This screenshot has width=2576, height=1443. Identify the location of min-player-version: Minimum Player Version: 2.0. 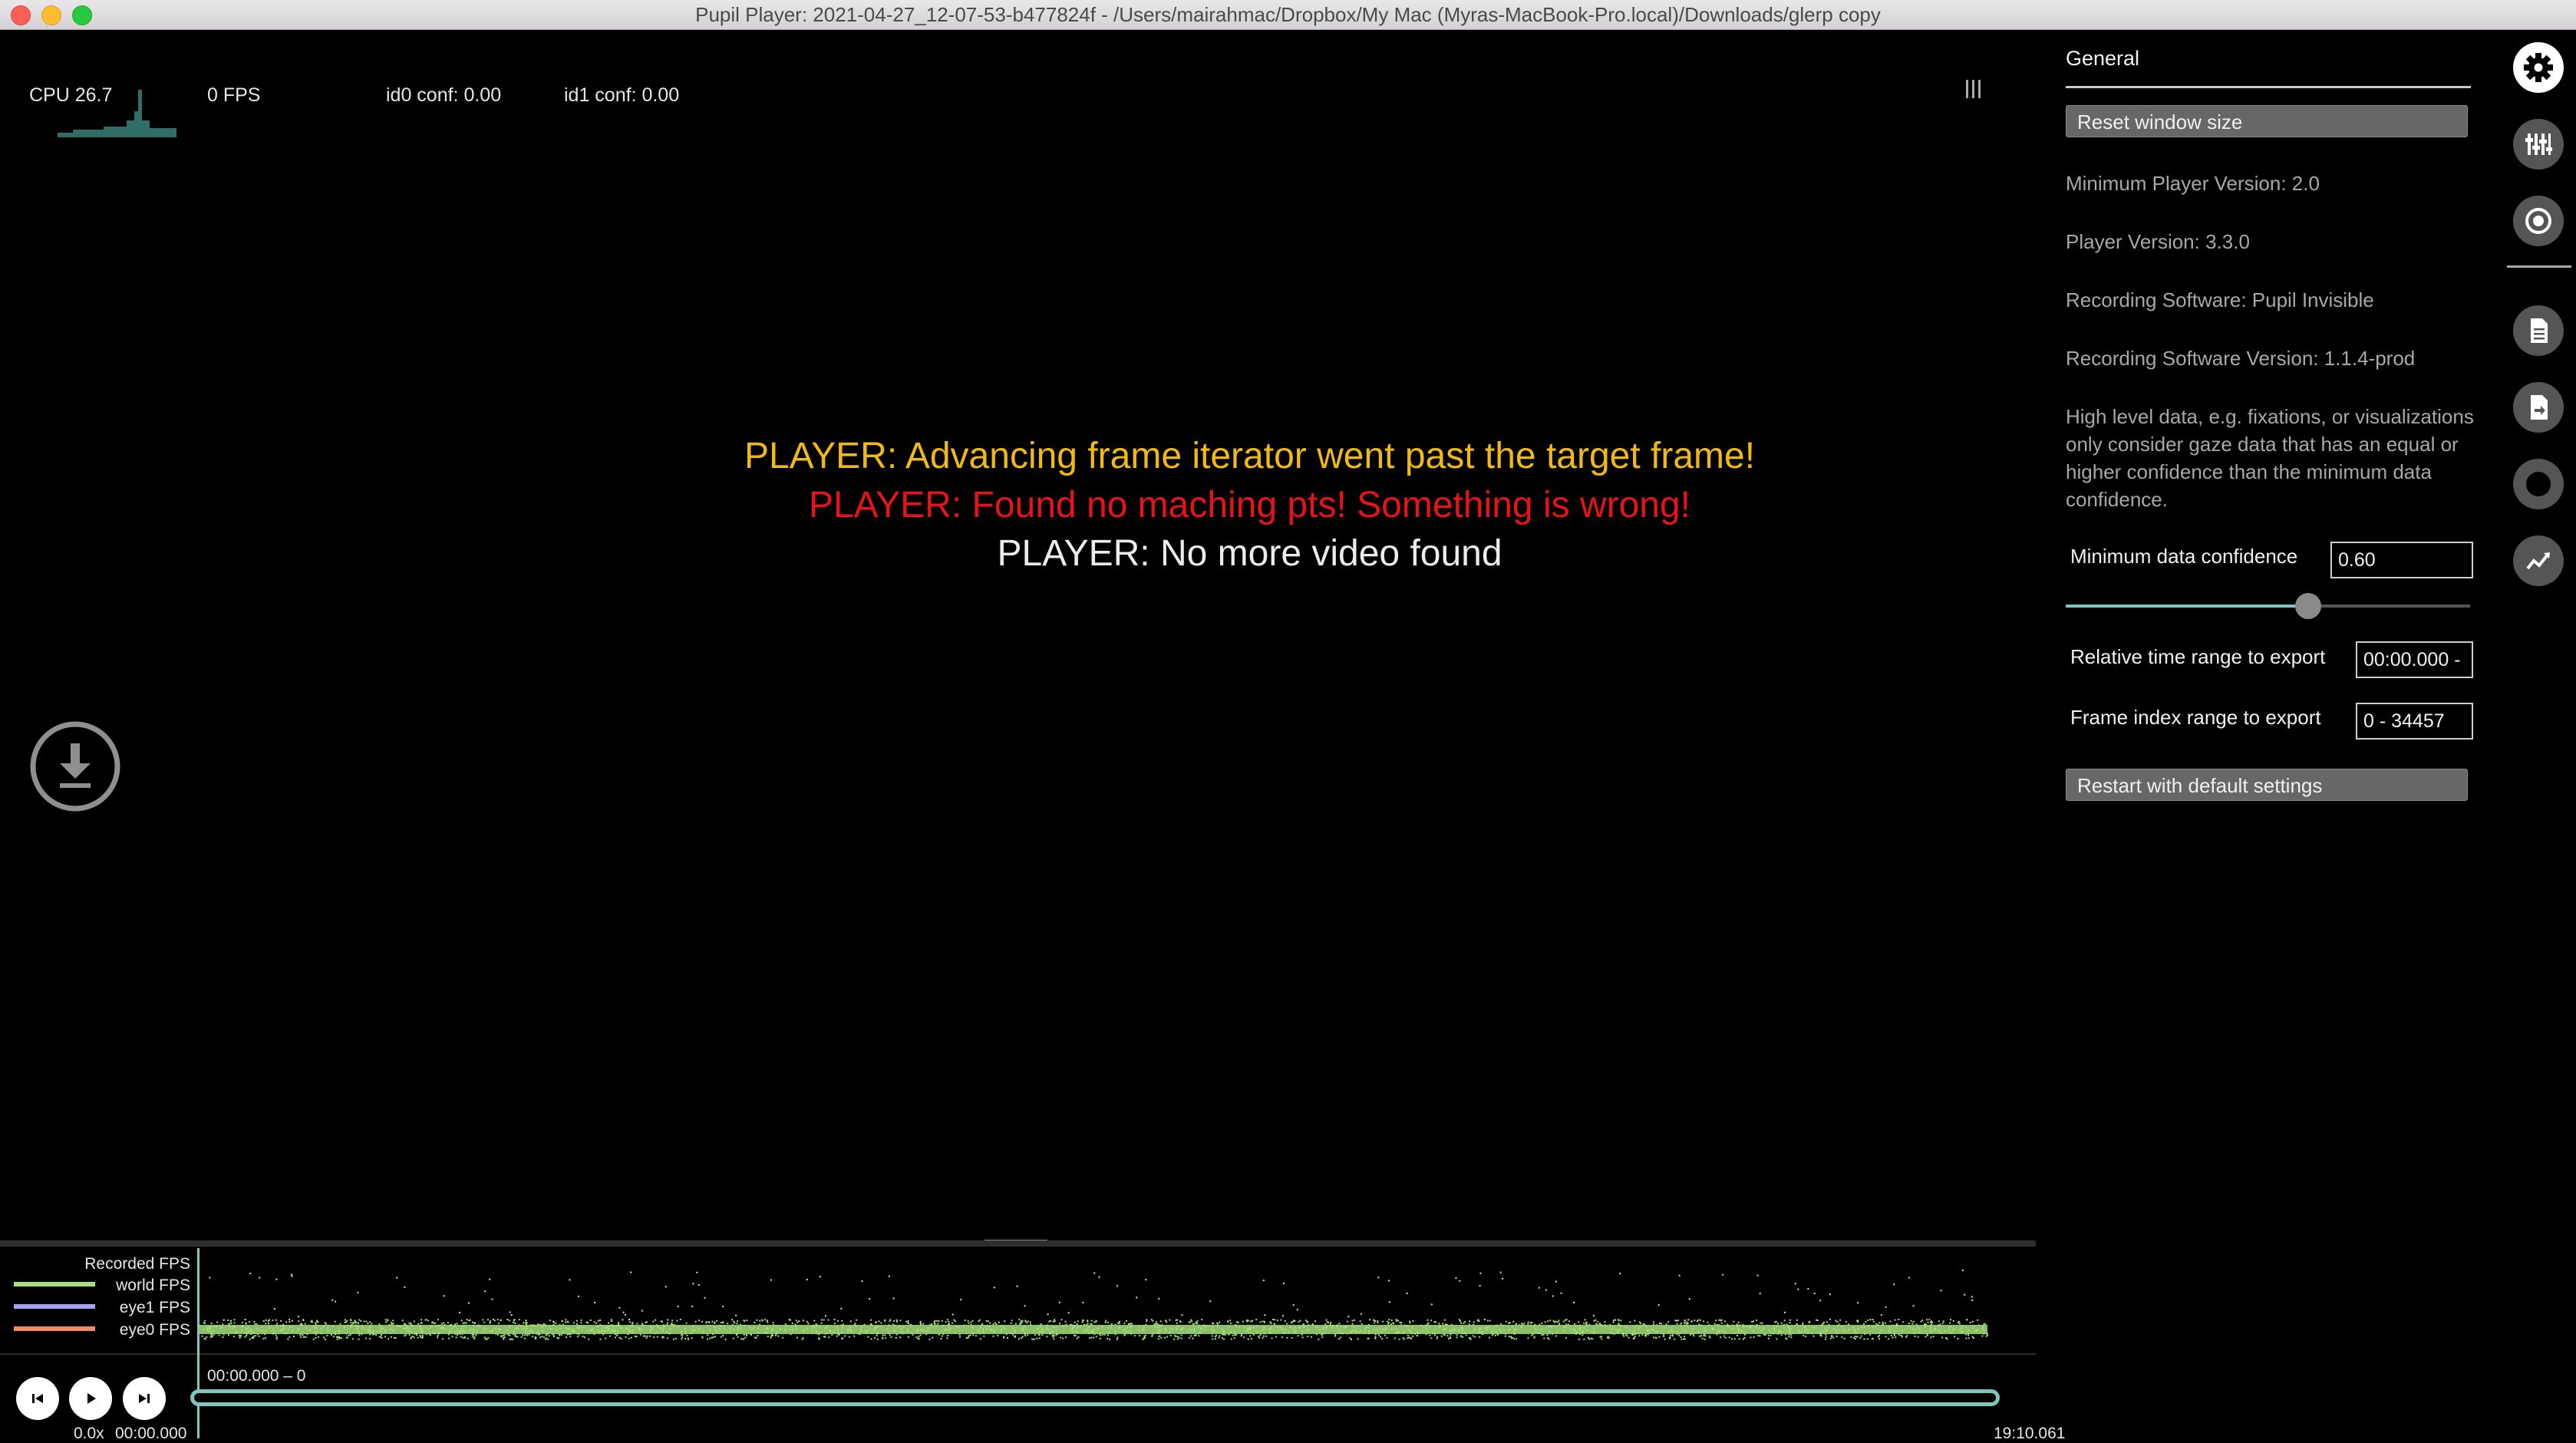
(2193, 183).